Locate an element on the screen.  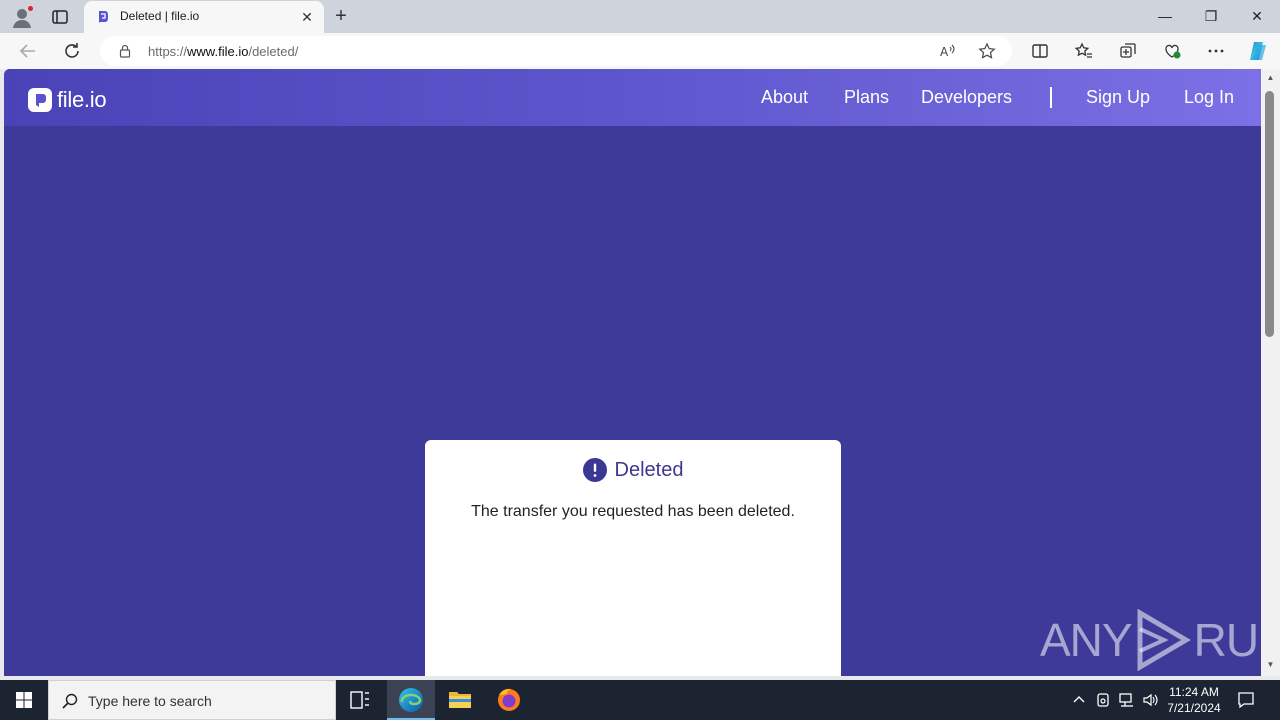
address-bar: https://www.file.io/deleted/ A is located at coordinates (556, 51).